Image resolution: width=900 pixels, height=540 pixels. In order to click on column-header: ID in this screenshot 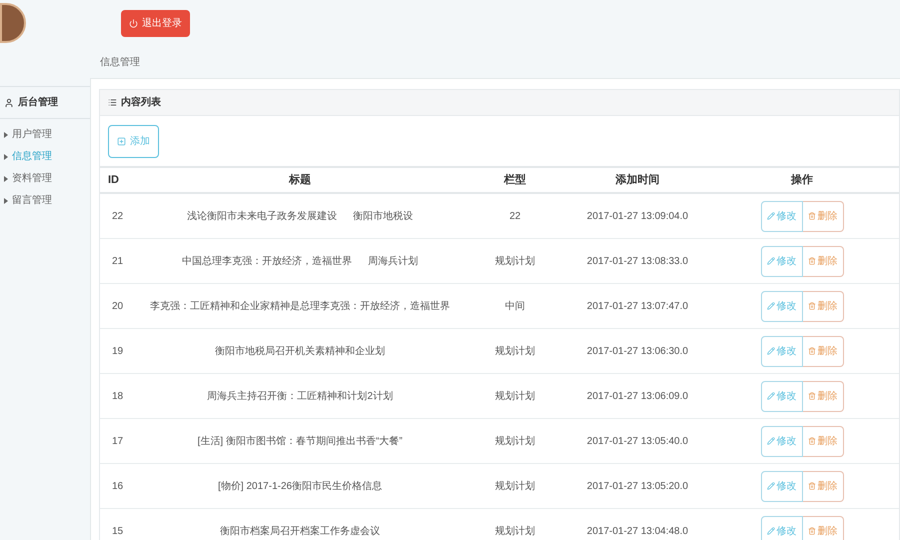, I will do `click(113, 180)`.